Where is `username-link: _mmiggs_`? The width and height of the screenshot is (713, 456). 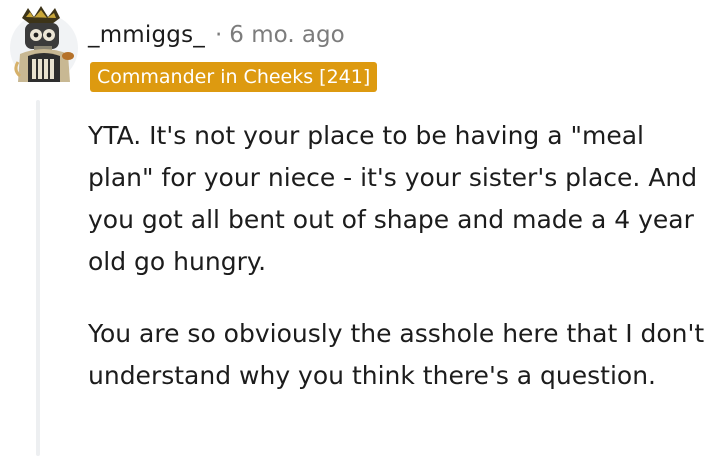
username-link: _mmiggs_ is located at coordinates (146, 35).